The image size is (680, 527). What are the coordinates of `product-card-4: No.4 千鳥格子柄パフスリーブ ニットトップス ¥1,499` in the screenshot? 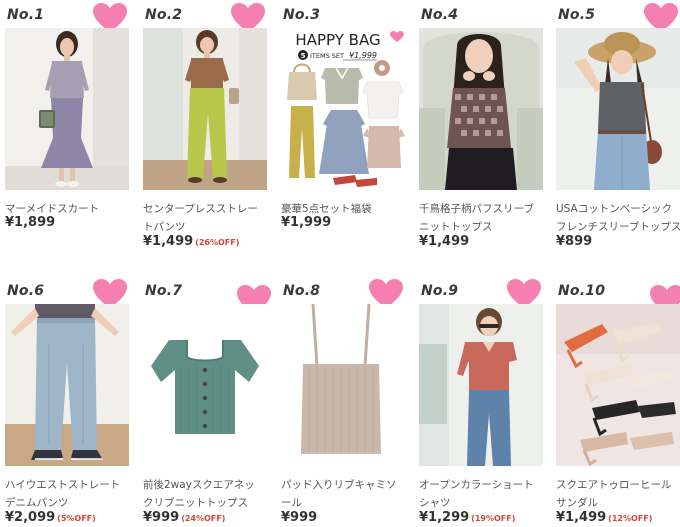 It's located at (482, 127).